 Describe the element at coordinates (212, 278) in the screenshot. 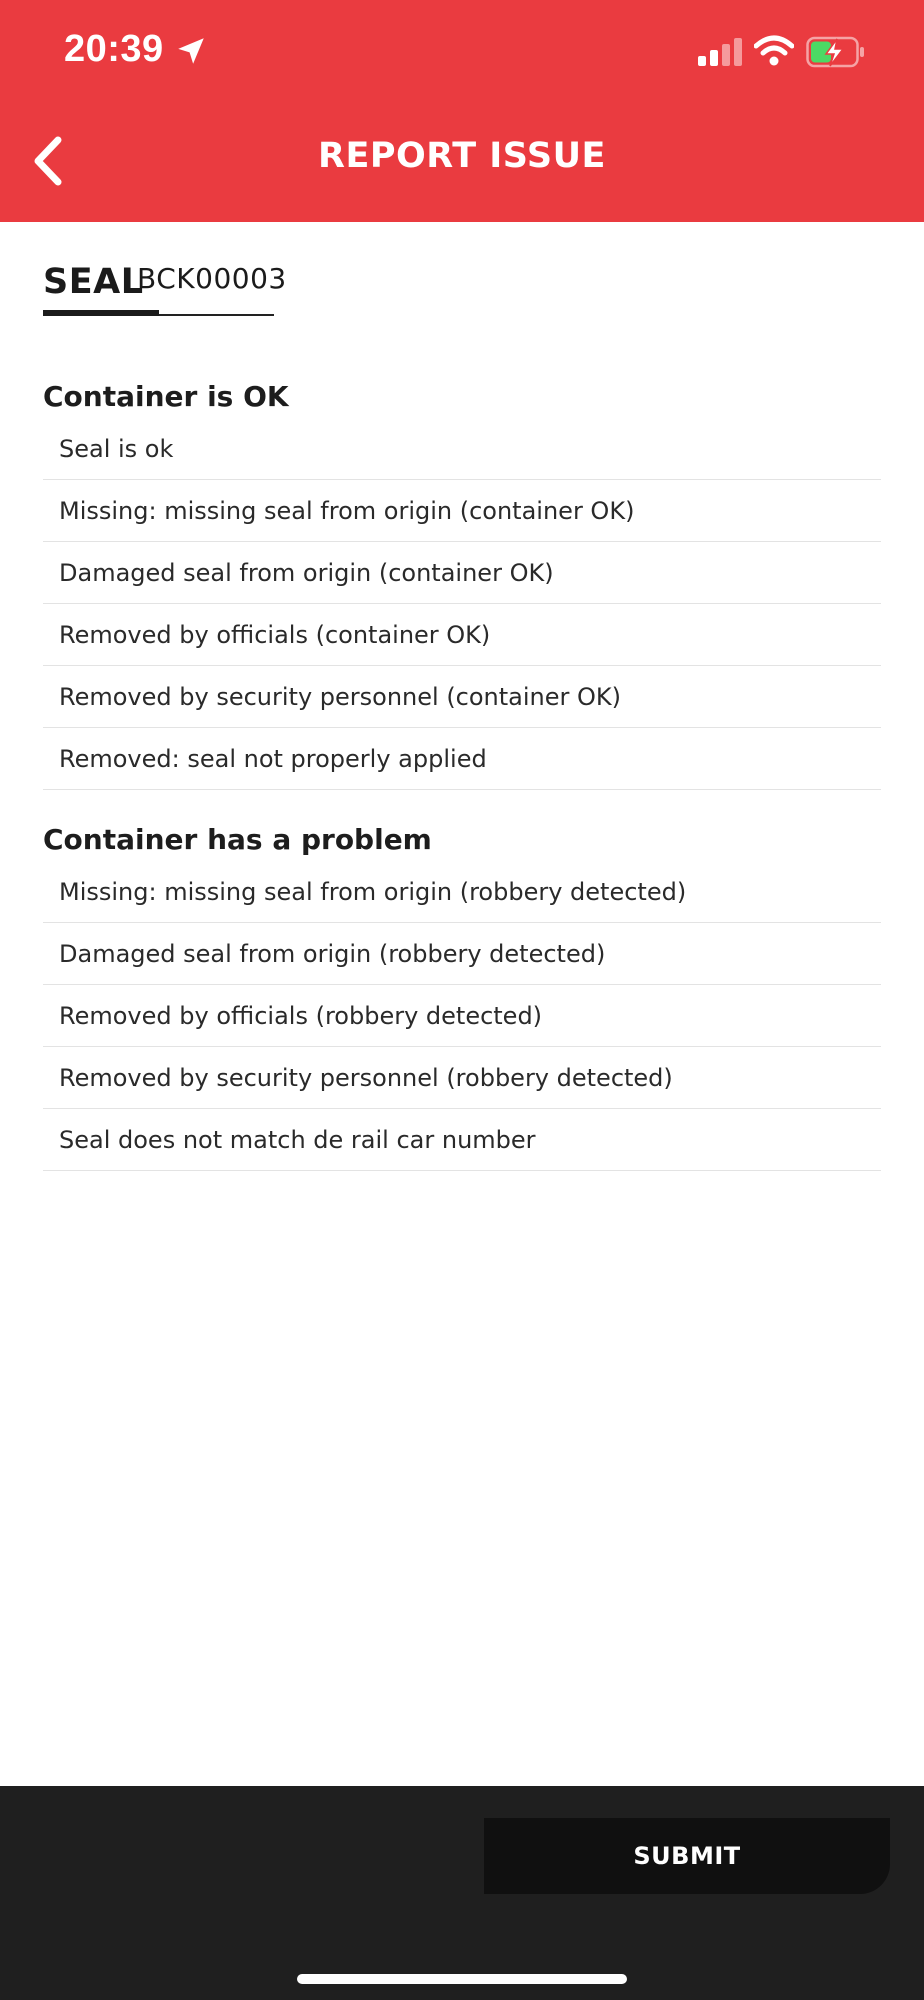

I see `seal-number: BCK00003` at that location.